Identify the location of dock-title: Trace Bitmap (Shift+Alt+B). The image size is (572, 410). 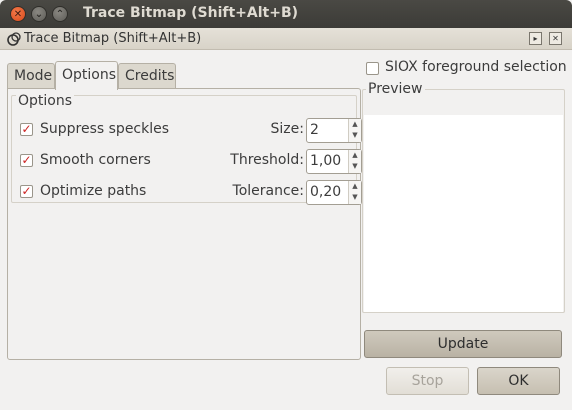
(113, 38).